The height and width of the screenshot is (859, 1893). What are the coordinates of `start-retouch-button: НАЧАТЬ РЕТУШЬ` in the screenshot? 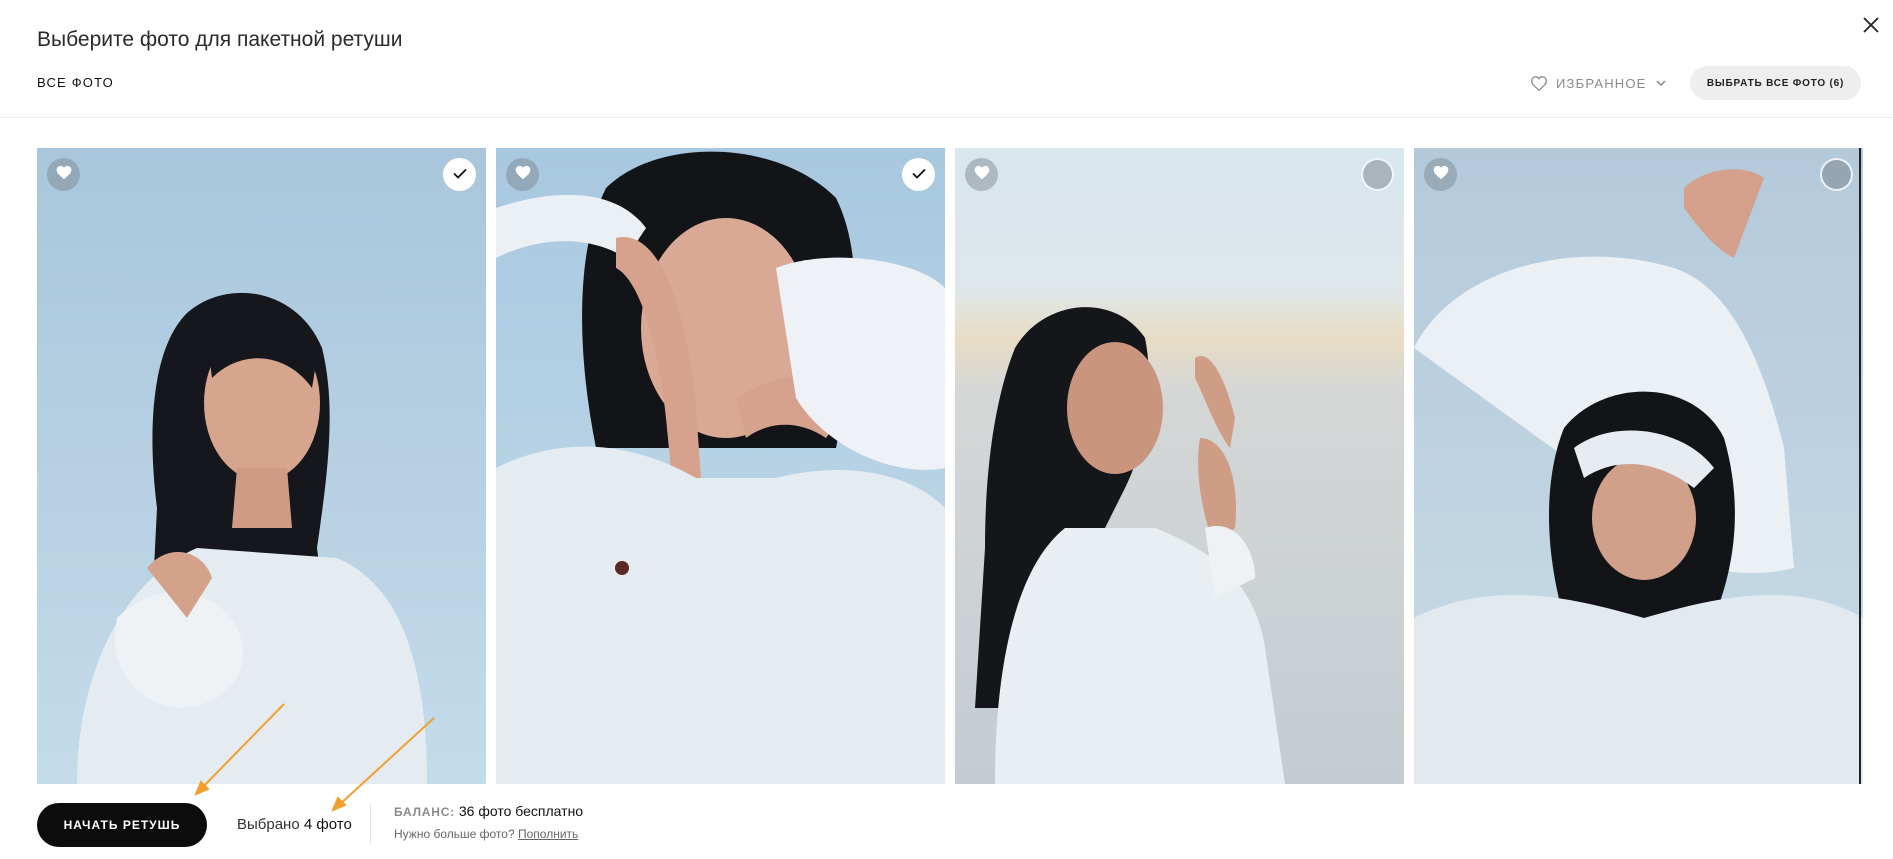 It's located at (122, 825).